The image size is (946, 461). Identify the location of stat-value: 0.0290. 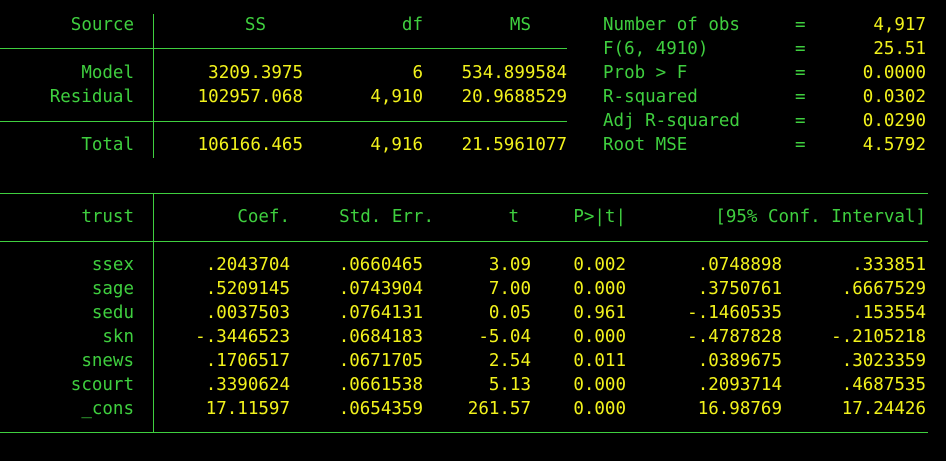
(894, 121).